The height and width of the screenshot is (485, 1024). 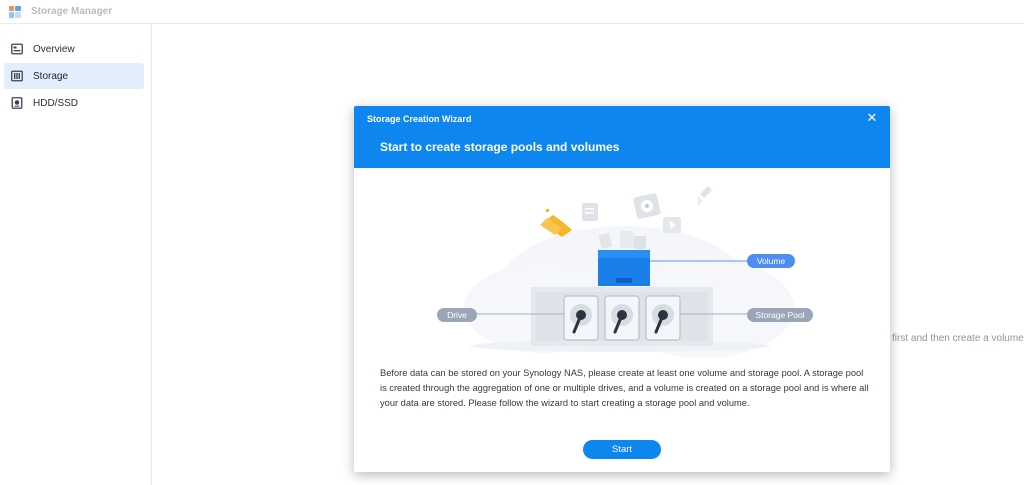 I want to click on disc-icon, so click(x=647, y=206).